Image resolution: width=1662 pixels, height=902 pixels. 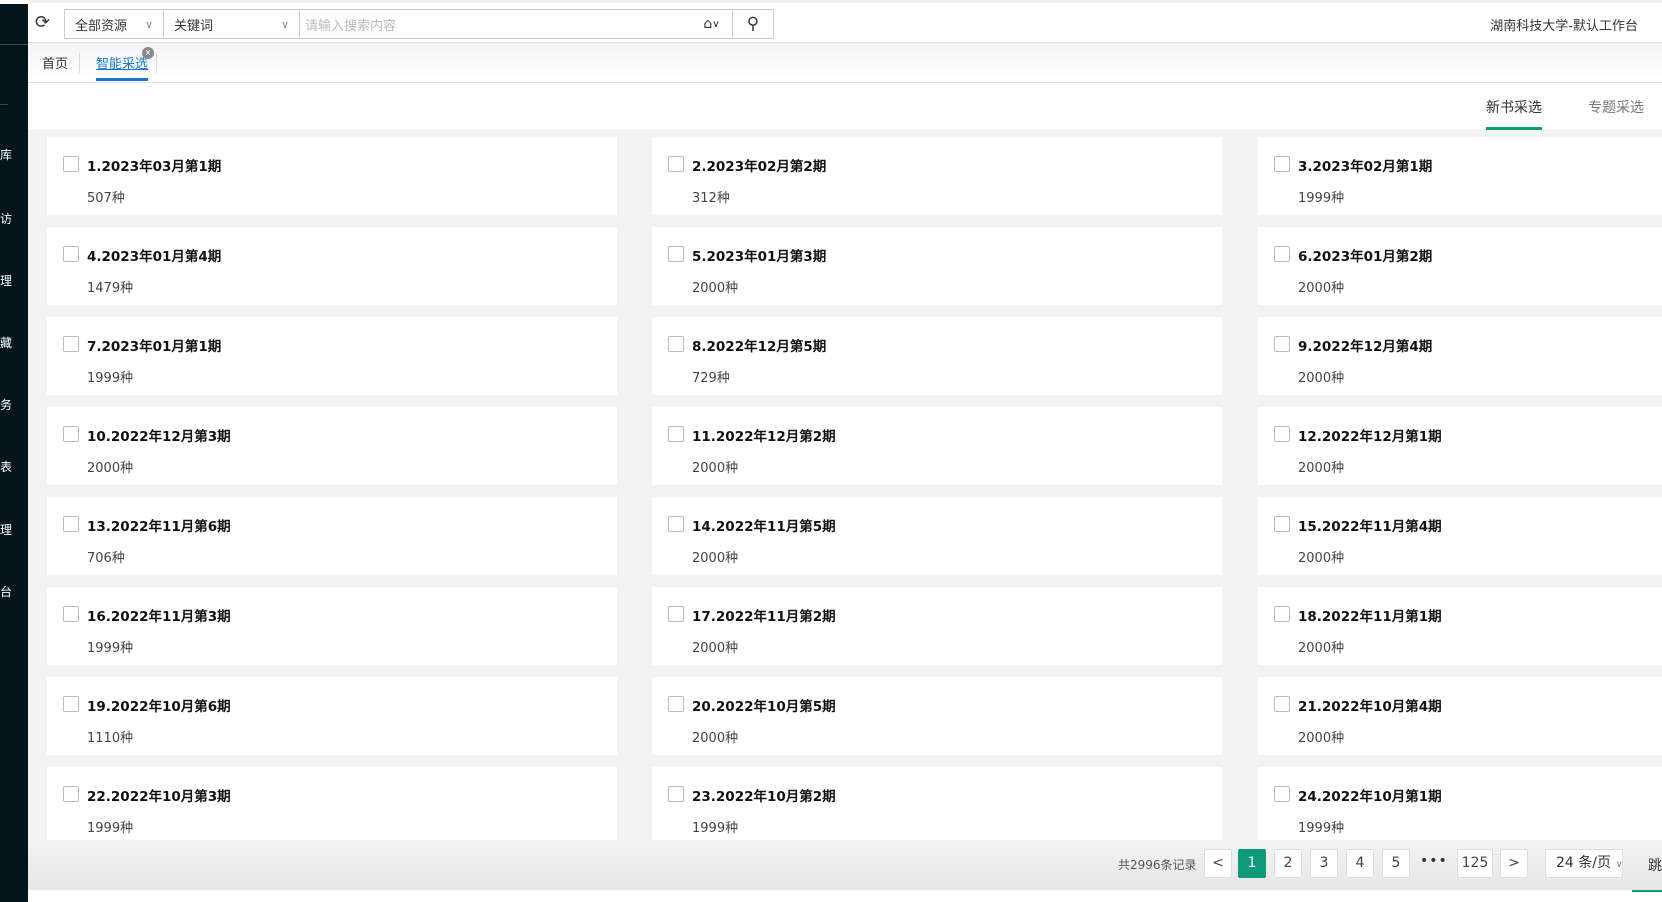 What do you see at coordinates (1434, 861) in the screenshot?
I see `more-pages: •••` at bounding box center [1434, 861].